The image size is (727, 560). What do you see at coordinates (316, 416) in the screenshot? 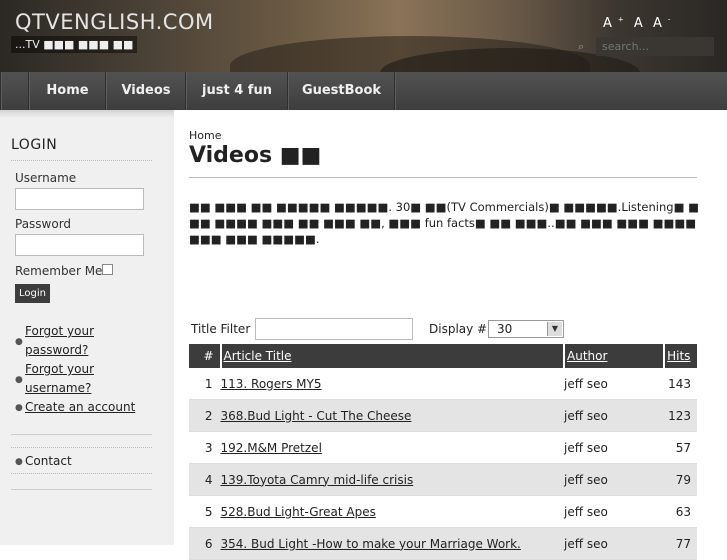
I see `article-link: 368.Bud Light - Cut The Cheese` at bounding box center [316, 416].